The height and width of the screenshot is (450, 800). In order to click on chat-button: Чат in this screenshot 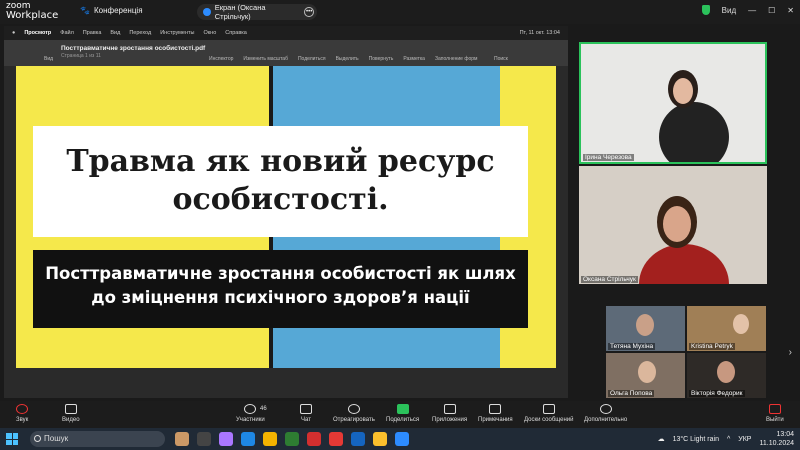, I will do `click(306, 413)`.